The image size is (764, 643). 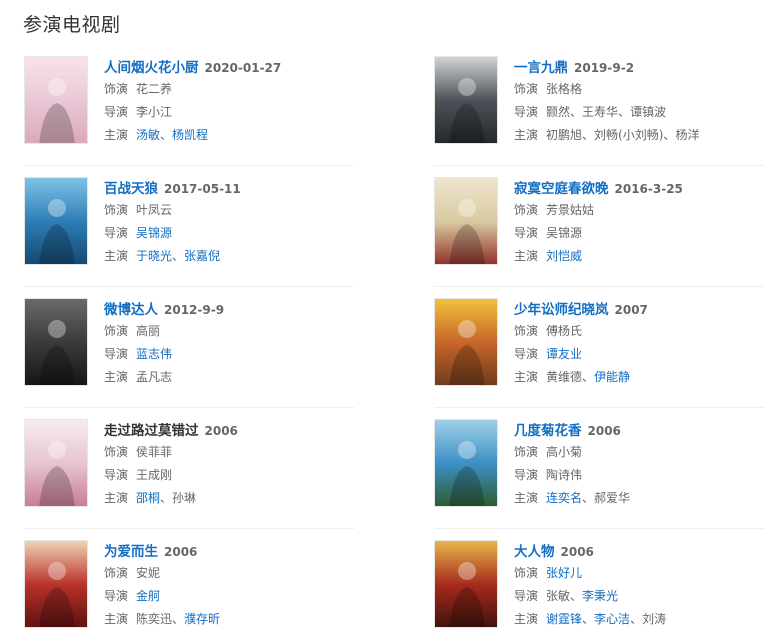 What do you see at coordinates (564, 619) in the screenshot?
I see `person-link: 谢霆锋` at bounding box center [564, 619].